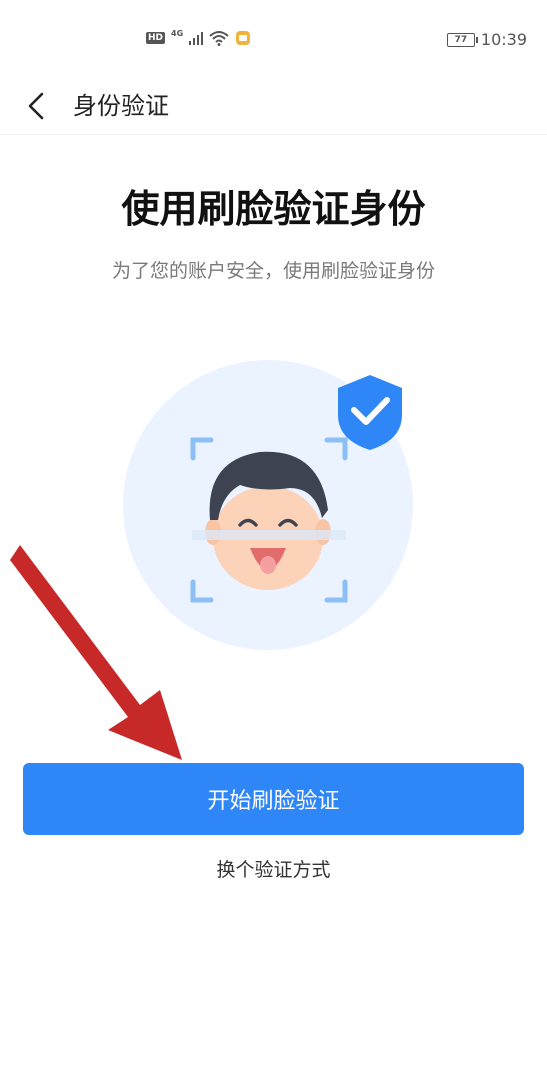 Image resolution: width=547 pixels, height=1080 pixels. What do you see at coordinates (273, 209) in the screenshot?
I see `main-heading: 使用刷脸验证身份` at bounding box center [273, 209].